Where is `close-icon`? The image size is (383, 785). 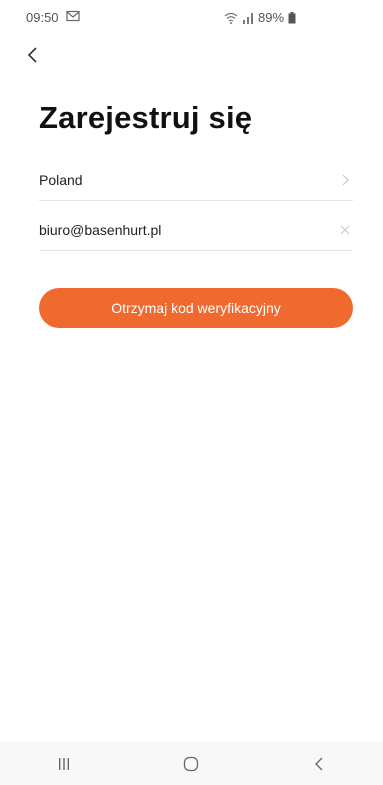 close-icon is located at coordinates (345, 230).